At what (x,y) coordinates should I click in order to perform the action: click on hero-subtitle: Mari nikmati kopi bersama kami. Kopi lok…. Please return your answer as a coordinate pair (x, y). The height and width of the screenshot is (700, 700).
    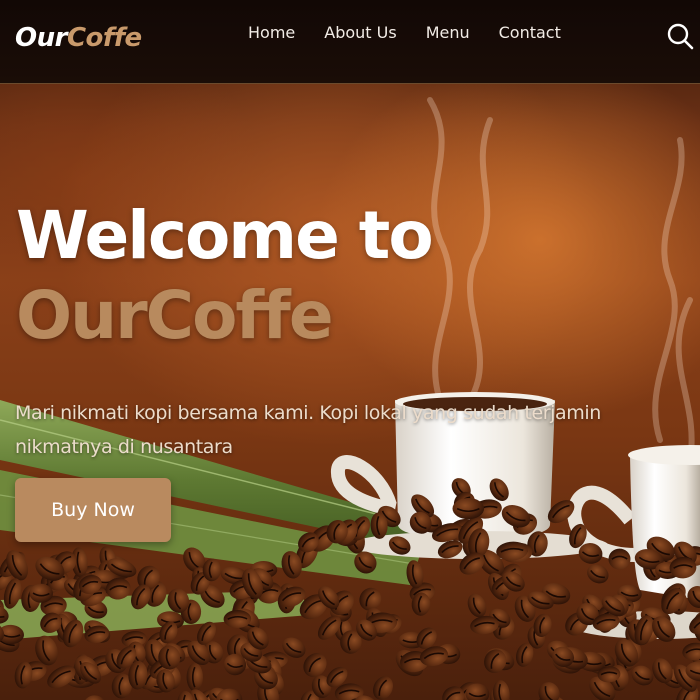
    Looking at the image, I should click on (308, 430).